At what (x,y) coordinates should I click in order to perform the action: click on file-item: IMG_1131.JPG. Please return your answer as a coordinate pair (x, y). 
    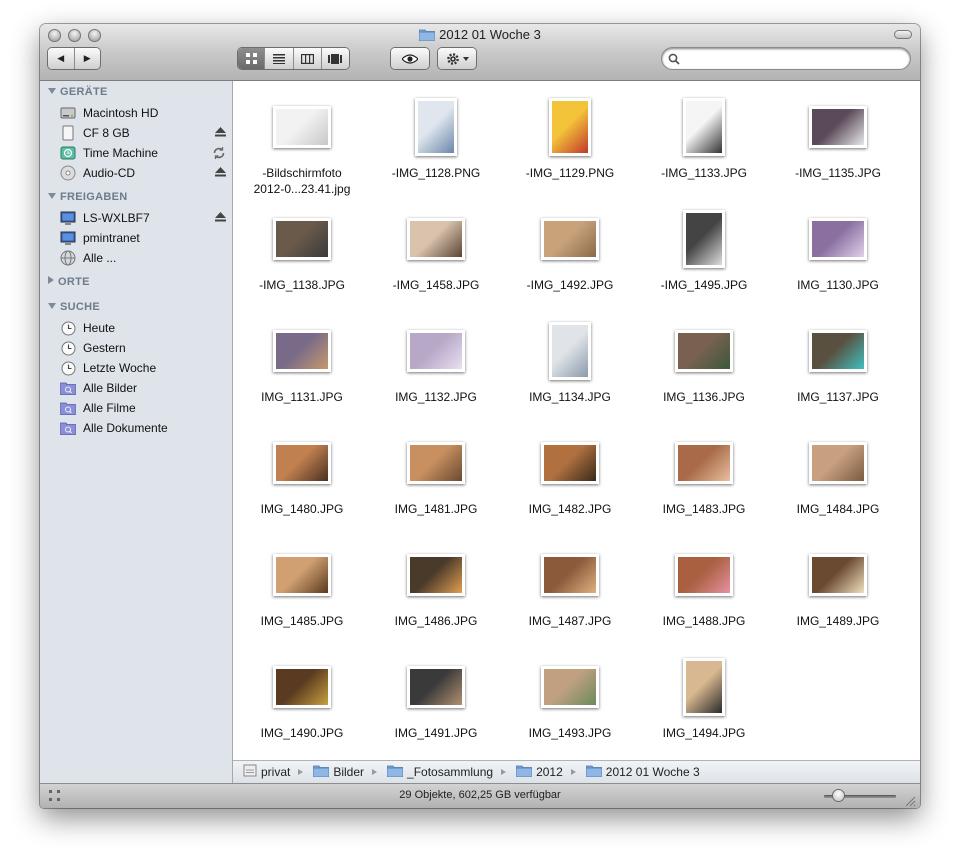
    Looking at the image, I should click on (302, 367).